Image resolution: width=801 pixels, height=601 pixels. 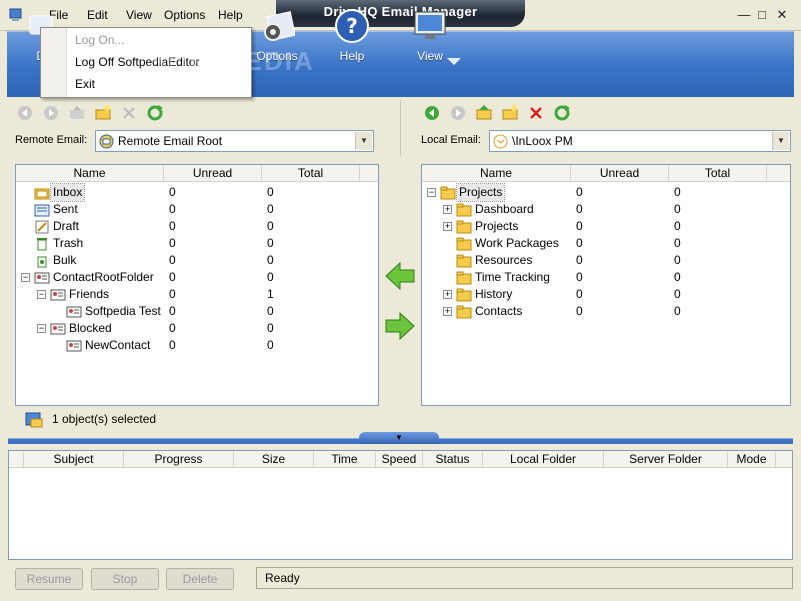 What do you see at coordinates (543, 459) in the screenshot?
I see `column-header-local-folder: Local Folder` at bounding box center [543, 459].